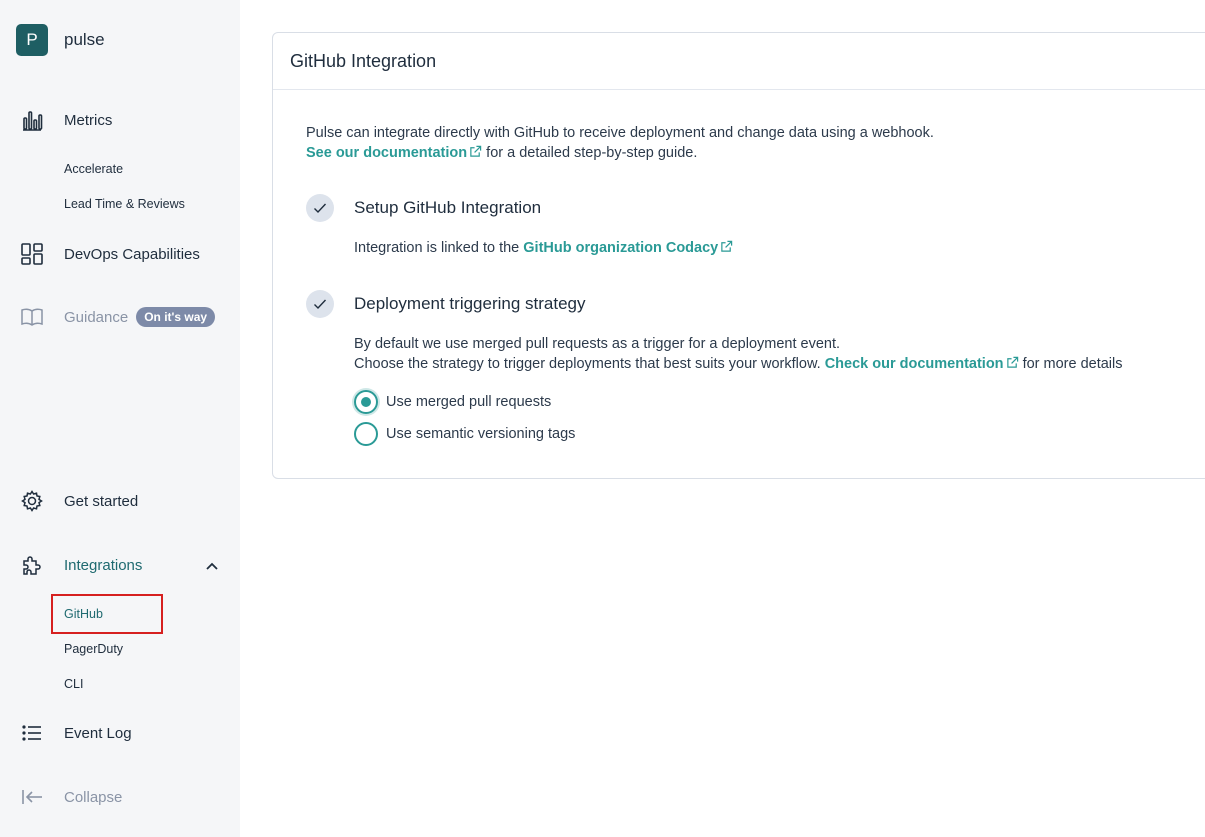  Describe the element at coordinates (32, 120) in the screenshot. I see `bar-chart-icon` at that location.